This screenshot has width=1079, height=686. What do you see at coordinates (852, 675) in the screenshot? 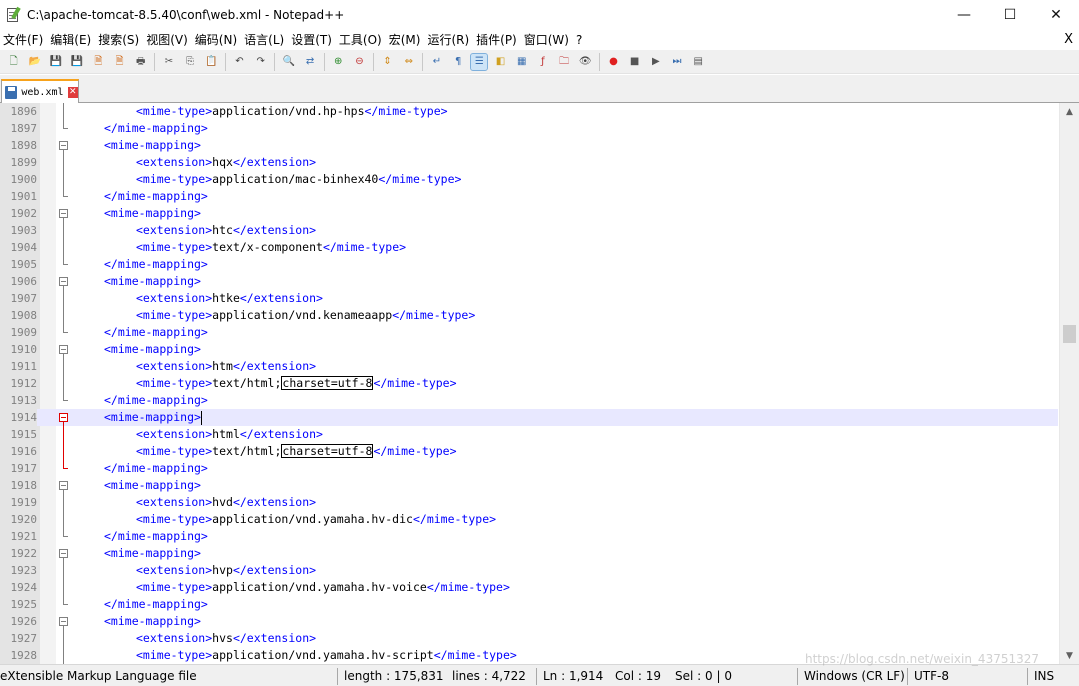
I see `status-eol: Windows (CR LF)` at bounding box center [852, 675].